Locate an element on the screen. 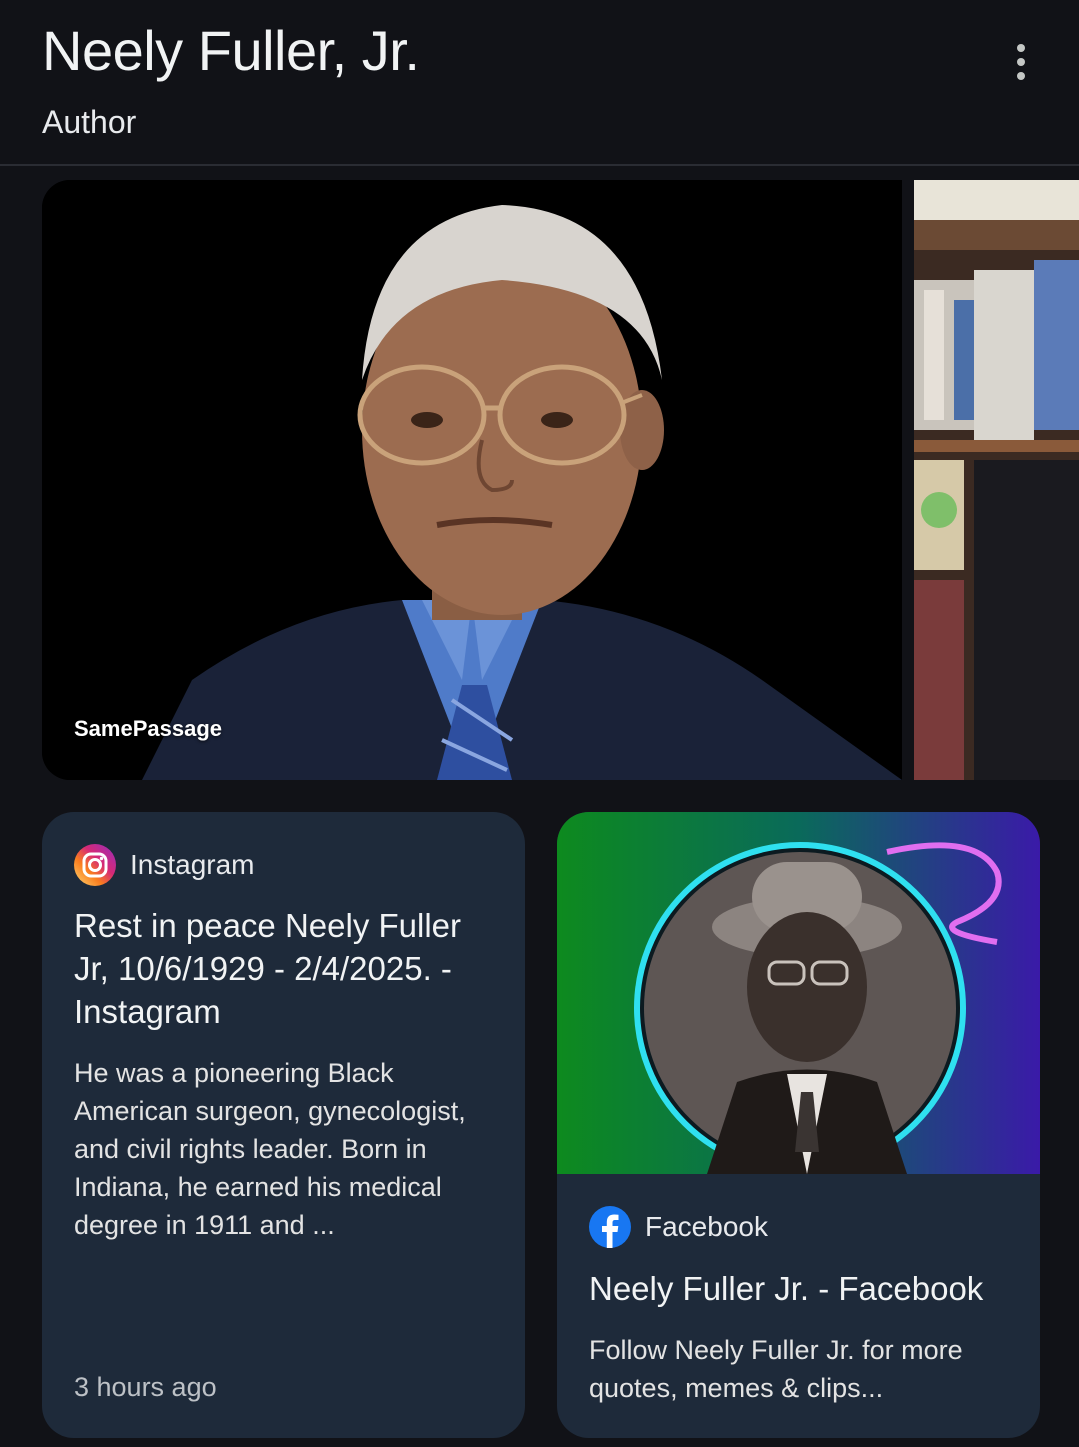 Image resolution: width=1079 pixels, height=1447 pixels. entity-subtitle: Author is located at coordinates (89, 122).